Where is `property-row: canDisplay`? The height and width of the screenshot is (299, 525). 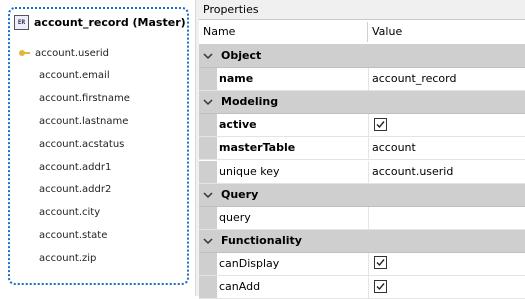 property-row: canDisplay is located at coordinates (362, 264).